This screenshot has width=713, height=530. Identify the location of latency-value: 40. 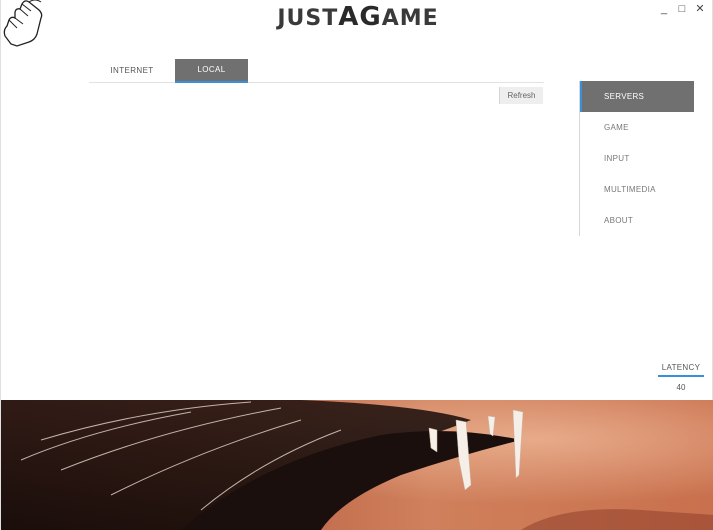
(681, 387).